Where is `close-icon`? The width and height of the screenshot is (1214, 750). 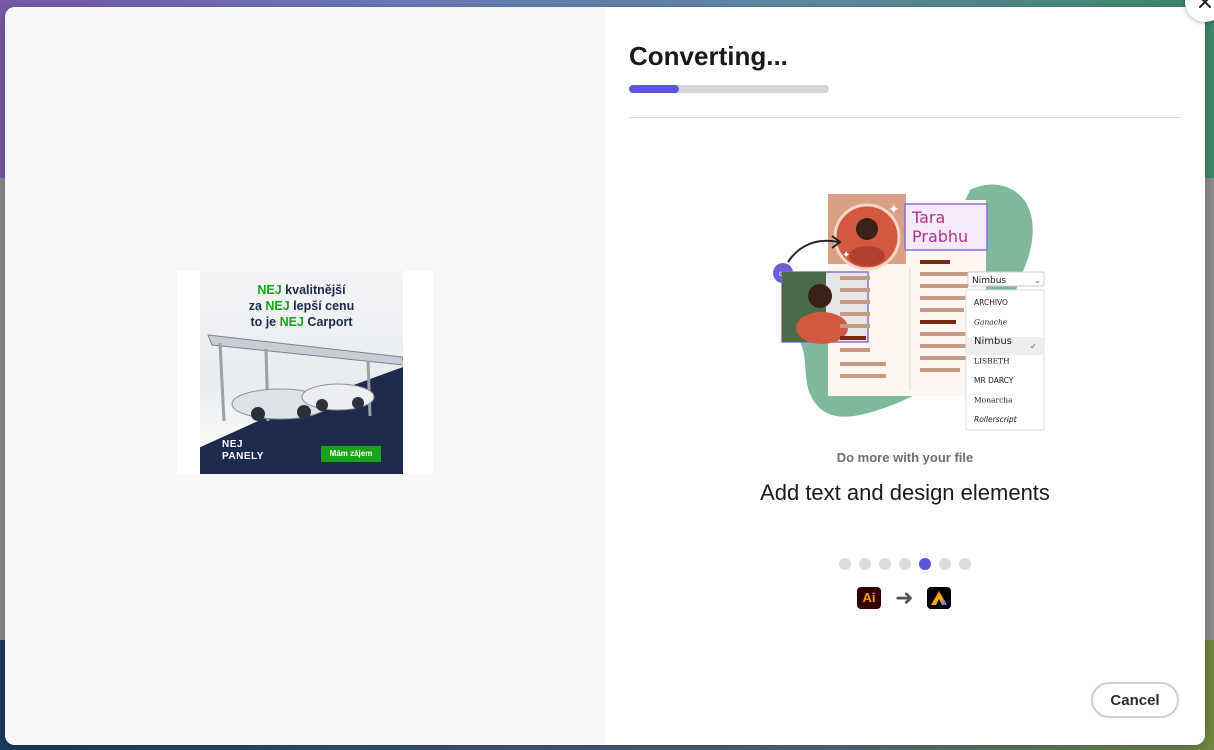
close-icon is located at coordinates (1205, 4).